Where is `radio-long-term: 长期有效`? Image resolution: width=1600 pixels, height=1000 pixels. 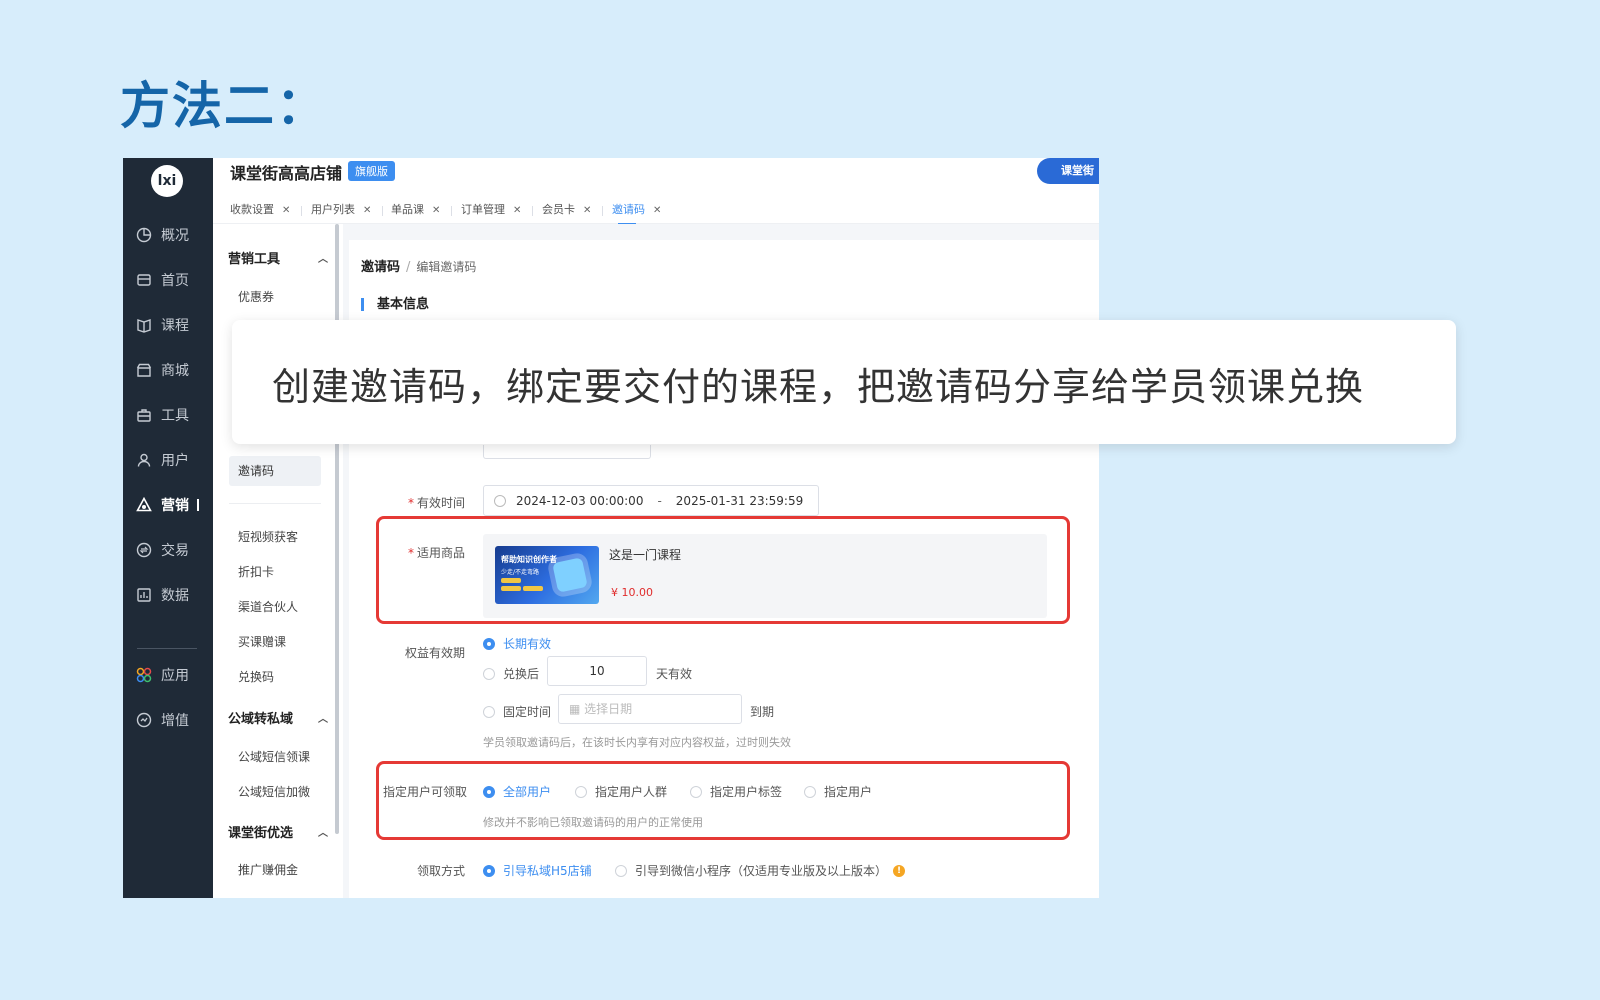
radio-long-term: 长期有效 is located at coordinates (517, 643).